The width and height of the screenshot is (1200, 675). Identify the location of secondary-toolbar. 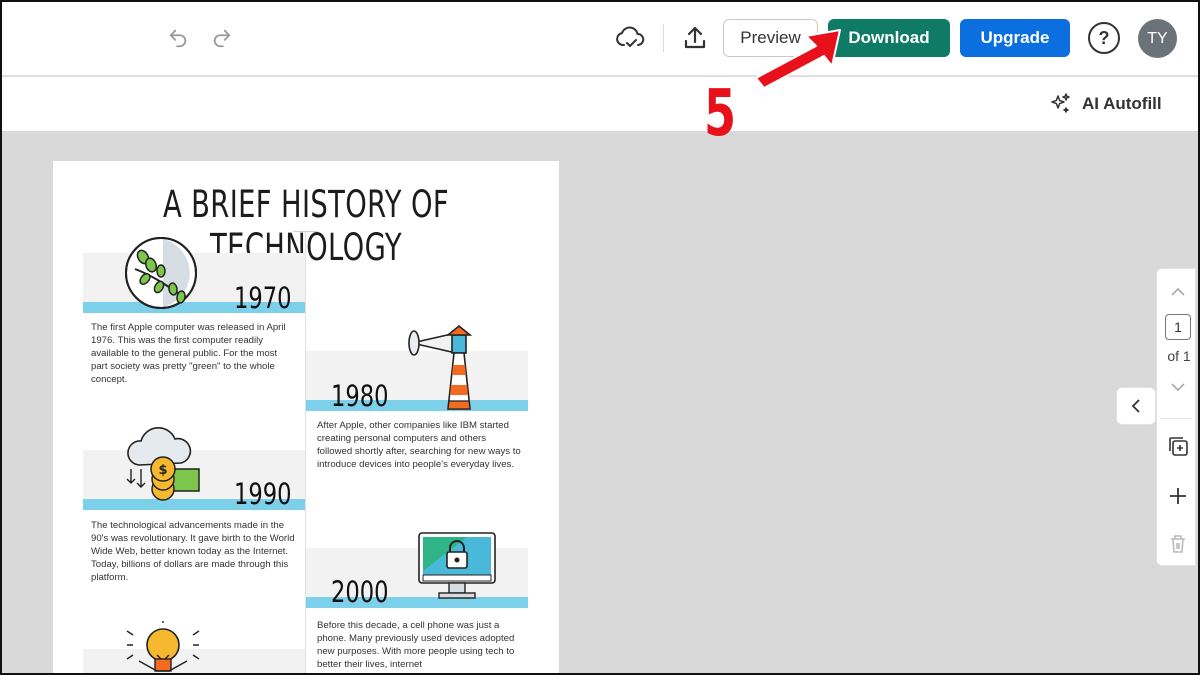
(600, 104).